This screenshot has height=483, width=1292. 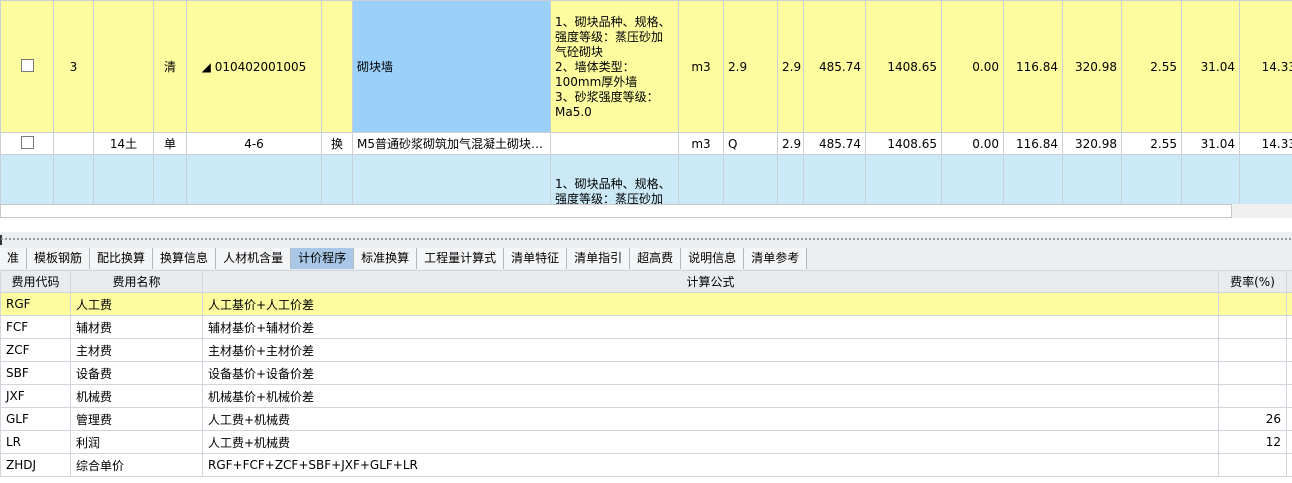 What do you see at coordinates (646, 225) in the screenshot?
I see `spacer` at bounding box center [646, 225].